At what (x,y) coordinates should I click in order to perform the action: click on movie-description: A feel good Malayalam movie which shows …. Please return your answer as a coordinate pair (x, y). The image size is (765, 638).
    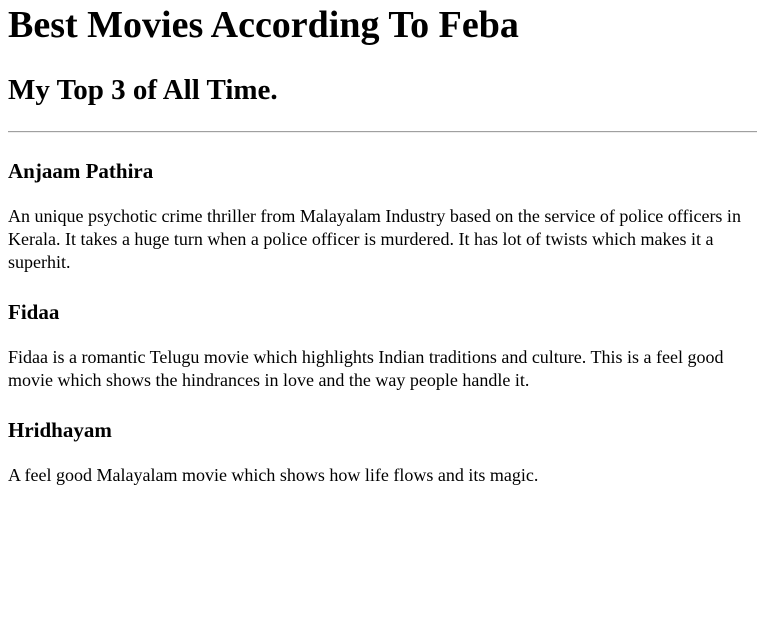
    Looking at the image, I should click on (273, 475).